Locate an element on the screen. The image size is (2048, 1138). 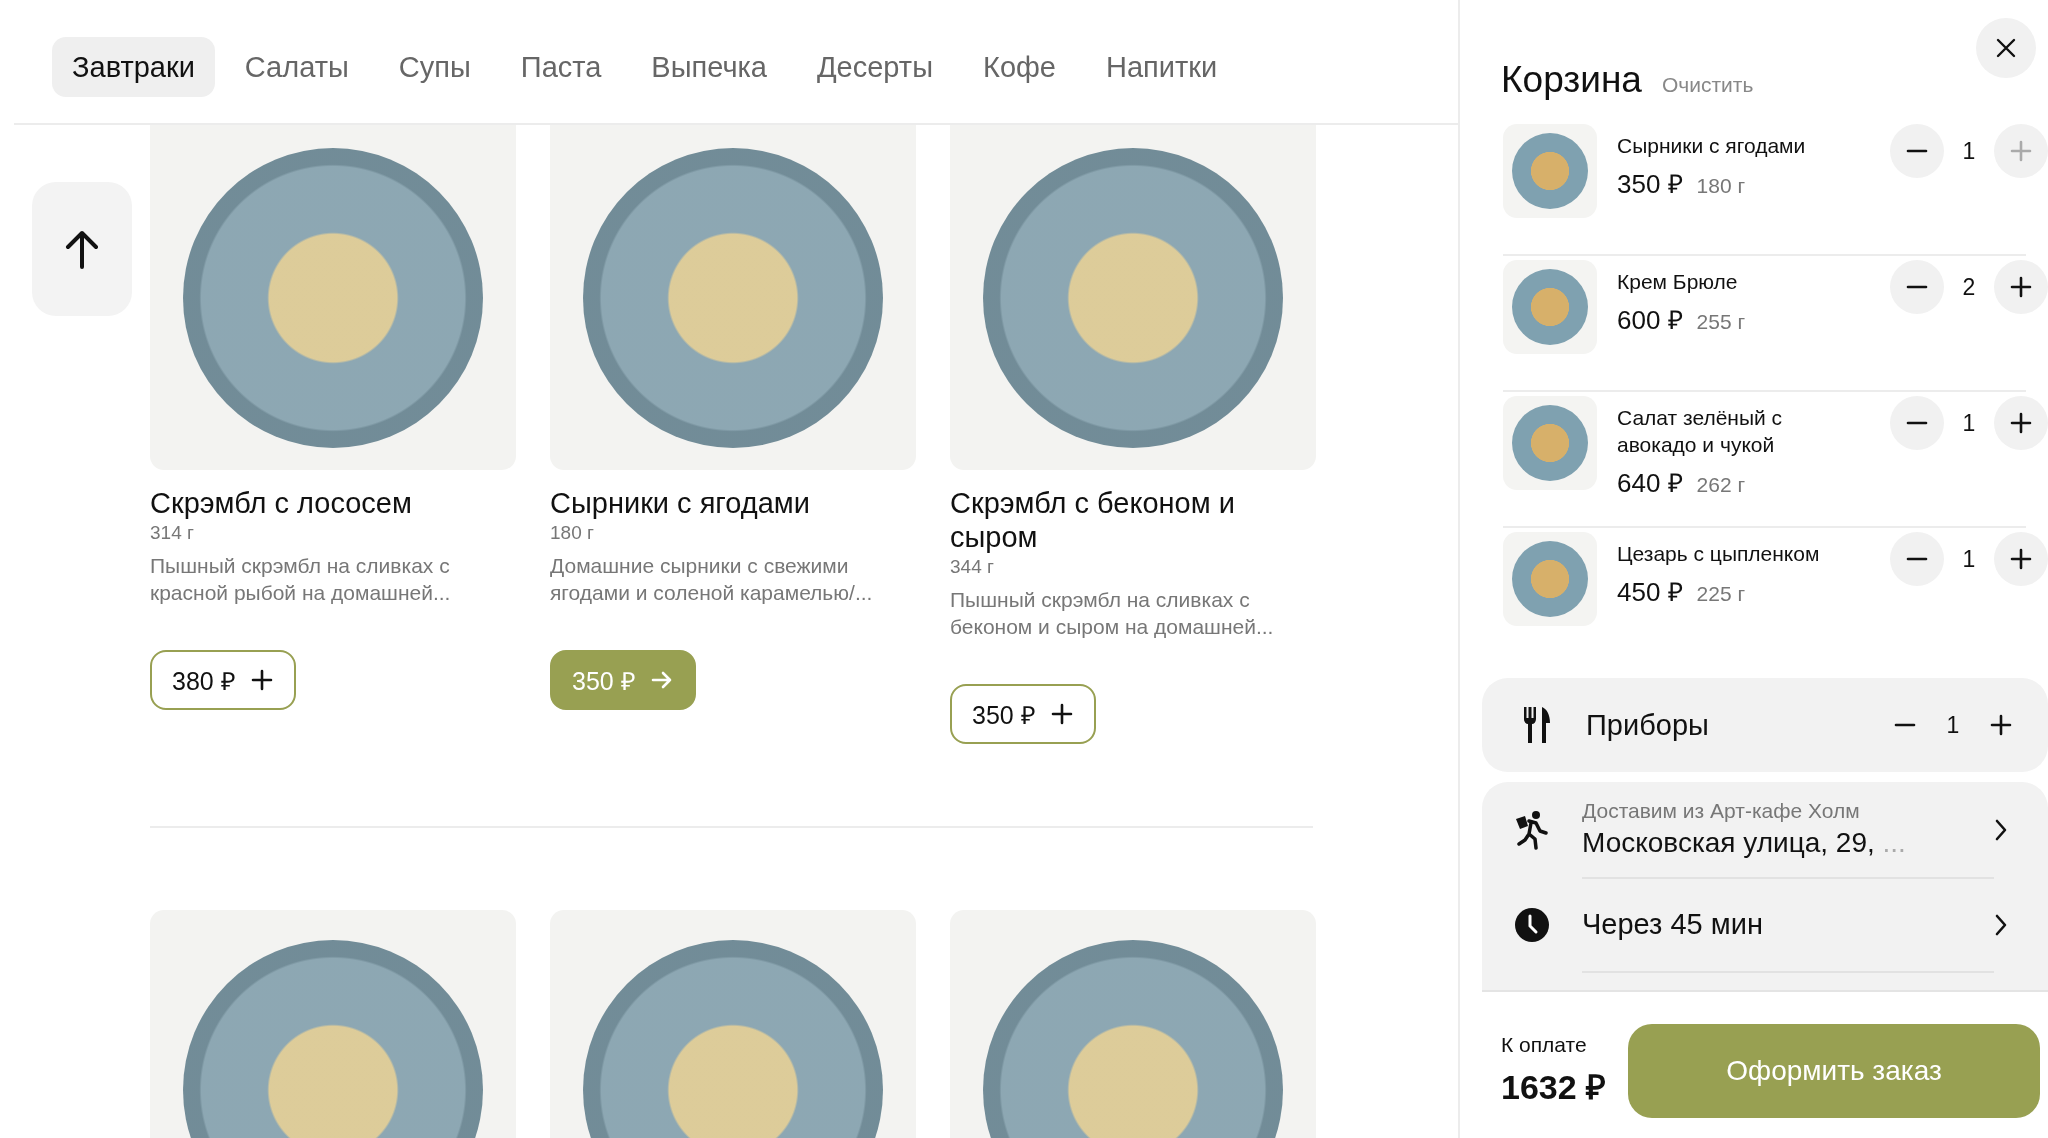
product-weight: 180 г is located at coordinates (572, 533).